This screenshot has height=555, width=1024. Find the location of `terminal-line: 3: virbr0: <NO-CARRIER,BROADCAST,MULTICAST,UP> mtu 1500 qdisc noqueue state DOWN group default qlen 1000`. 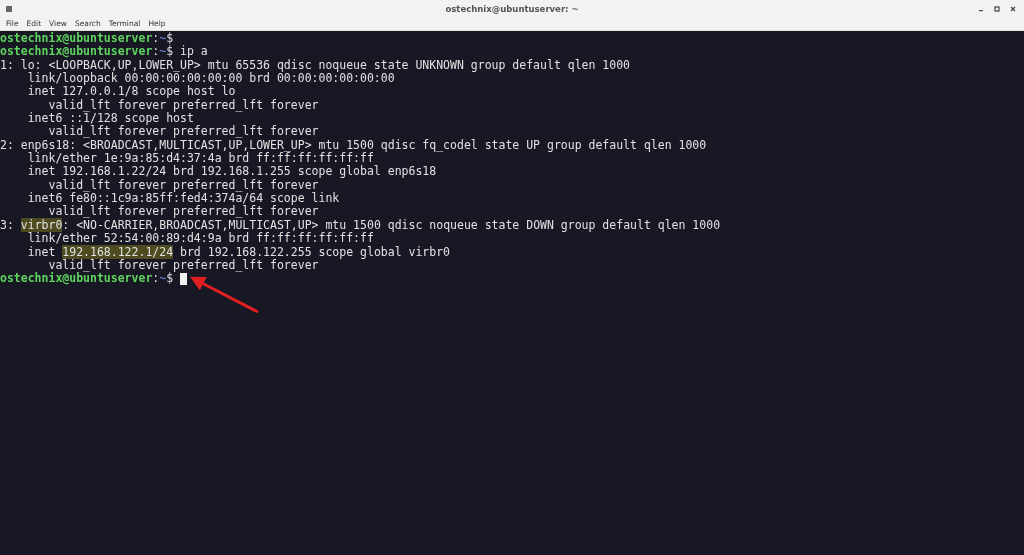

terminal-line: 3: virbr0: <NO-CARRIER,BROADCAST,MULTICAST,UP> mtu 1500 qdisc noqueue state DOWN group default qlen 1000 is located at coordinates (360, 225).